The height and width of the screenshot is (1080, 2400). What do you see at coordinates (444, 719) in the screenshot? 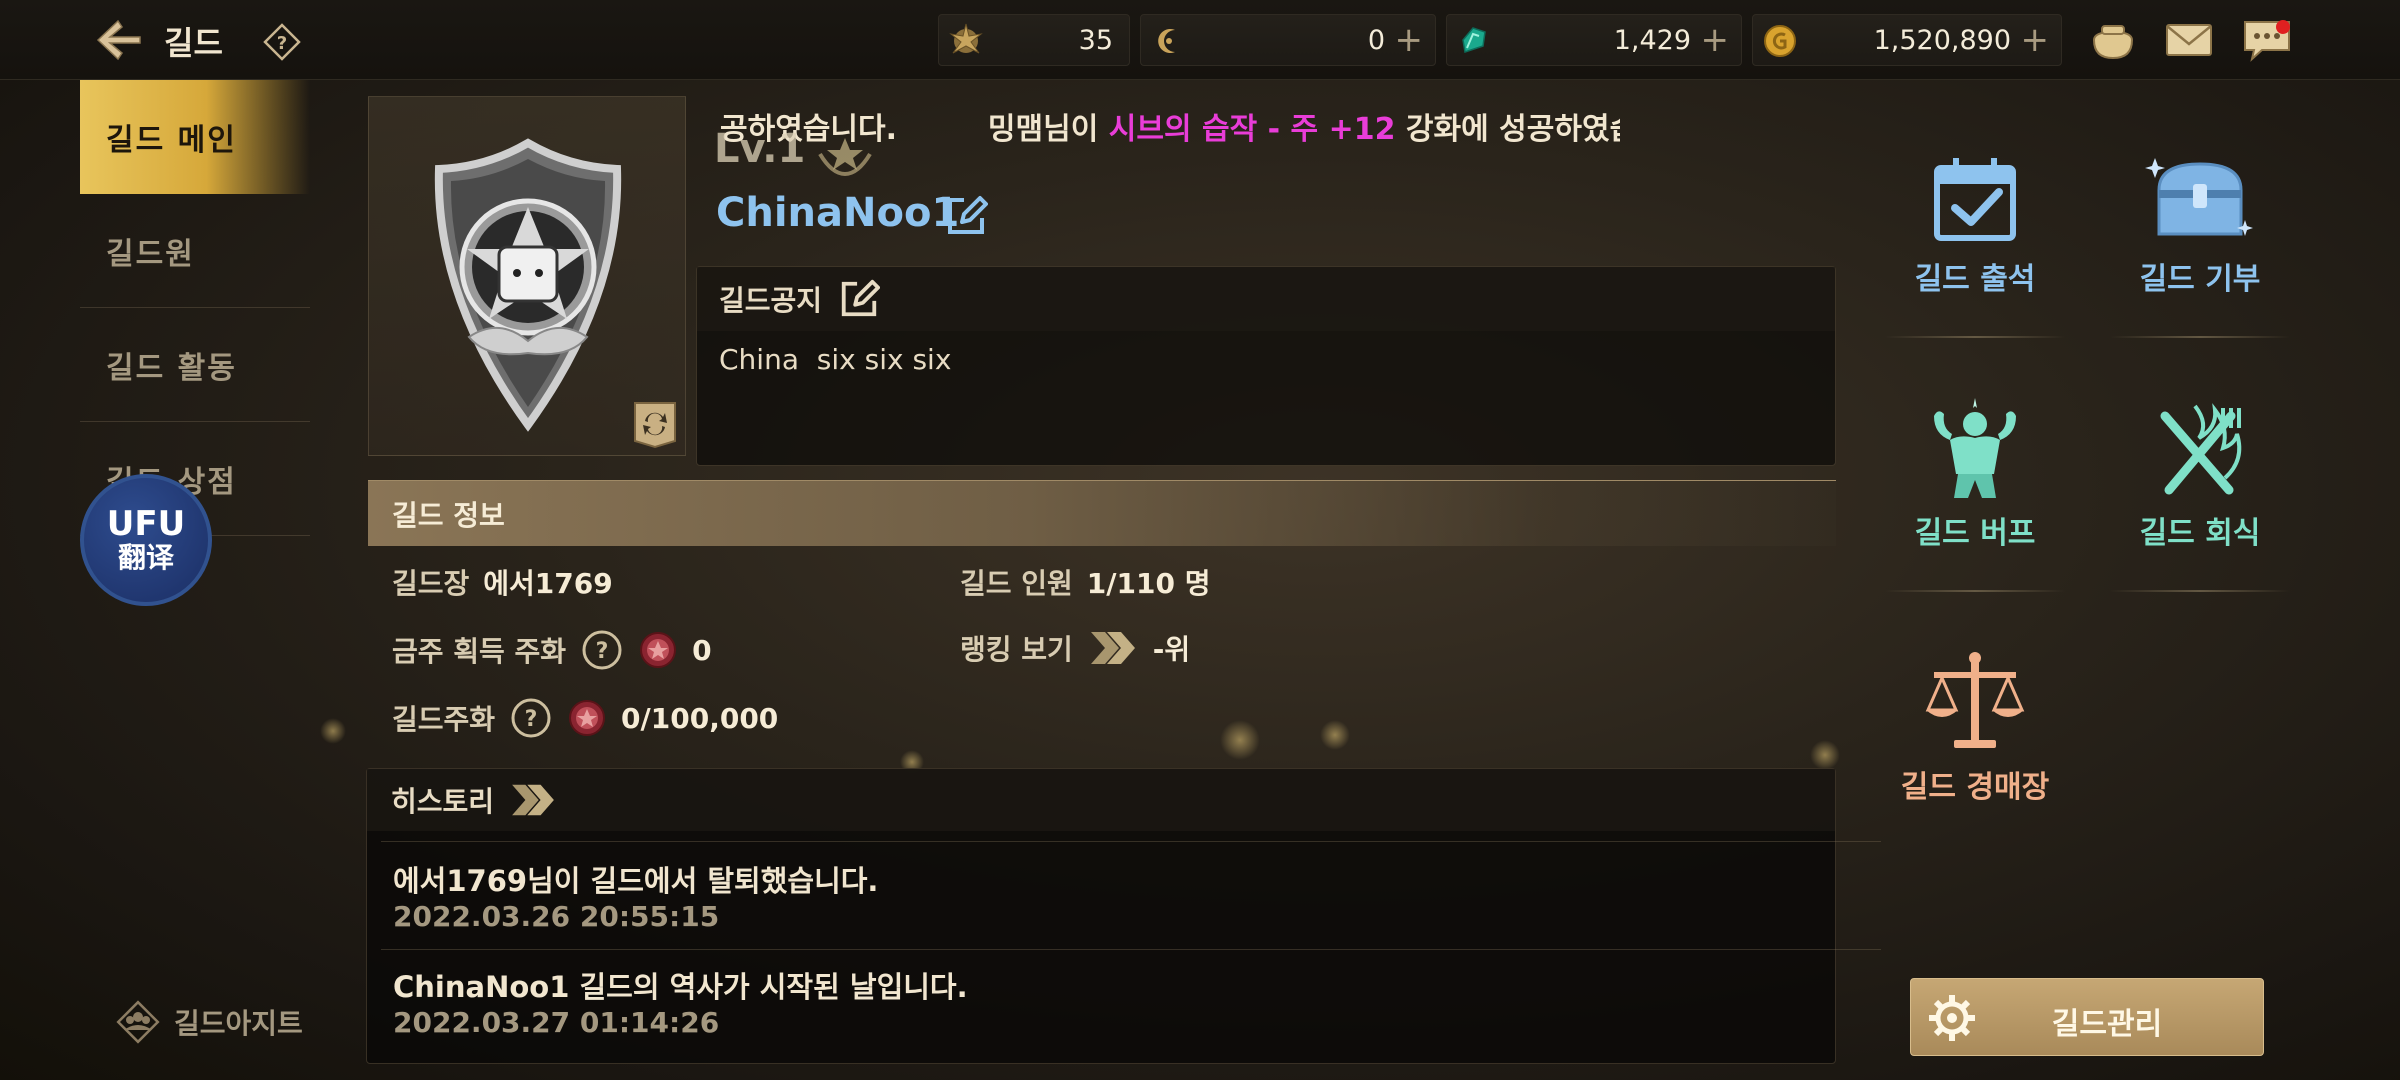
I see `guild-coins-label: 길드주화` at bounding box center [444, 719].